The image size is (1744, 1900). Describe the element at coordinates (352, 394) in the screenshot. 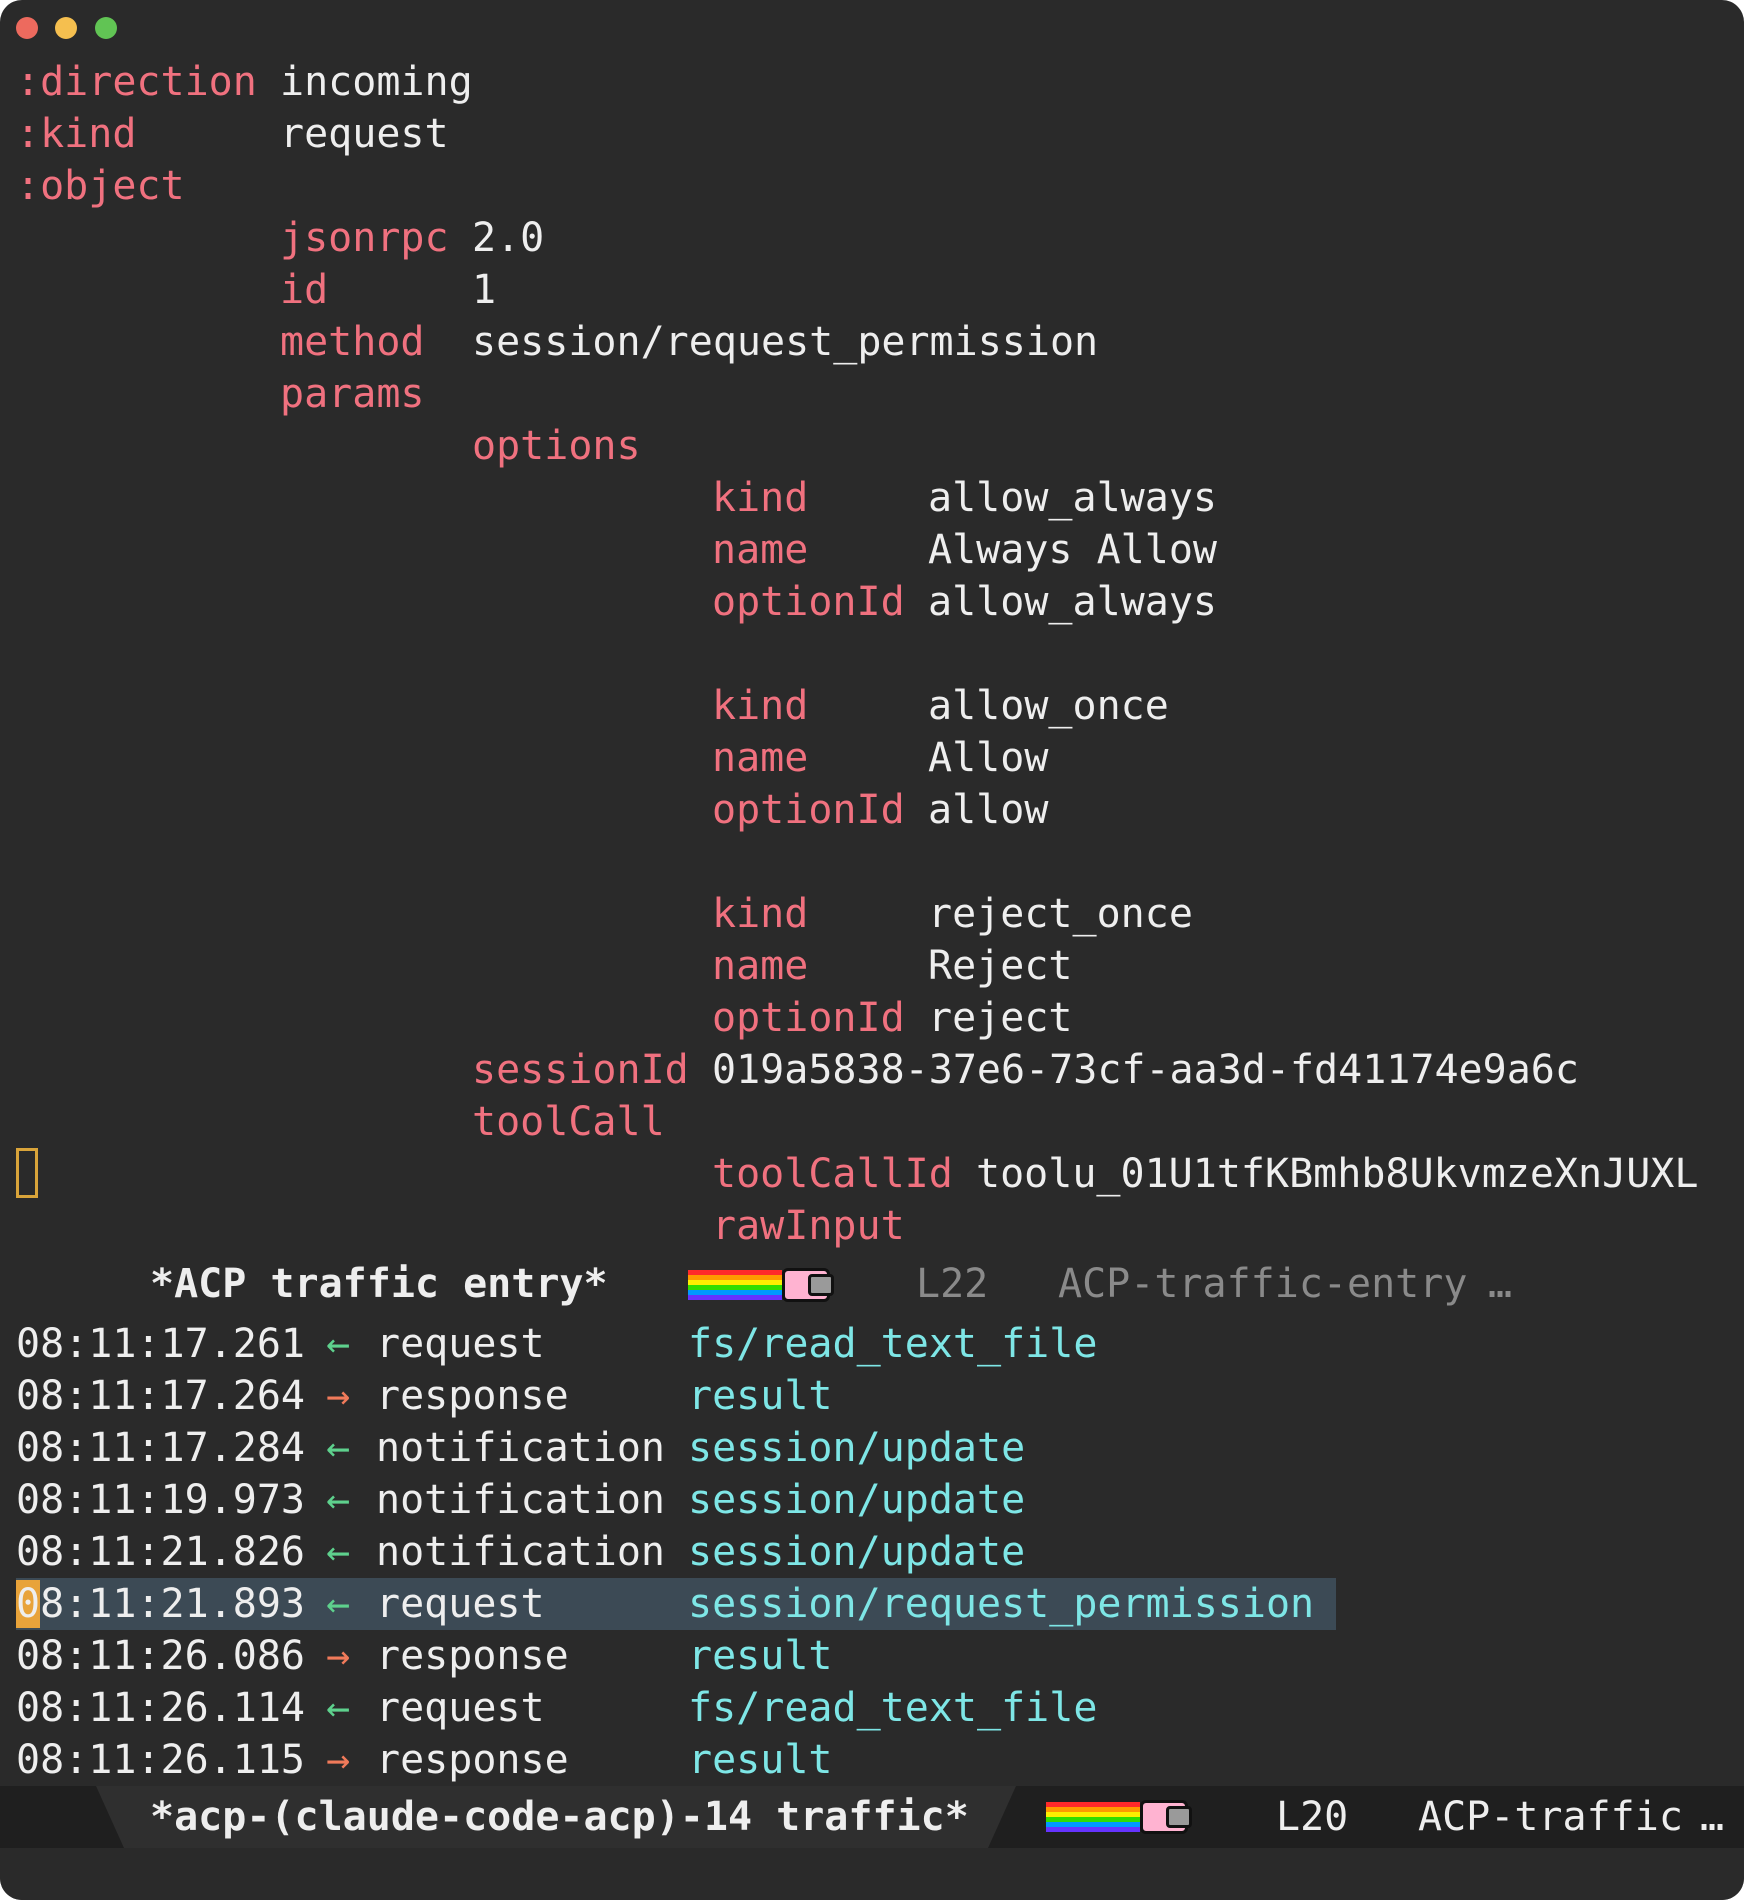

I see `params-key: params` at that location.